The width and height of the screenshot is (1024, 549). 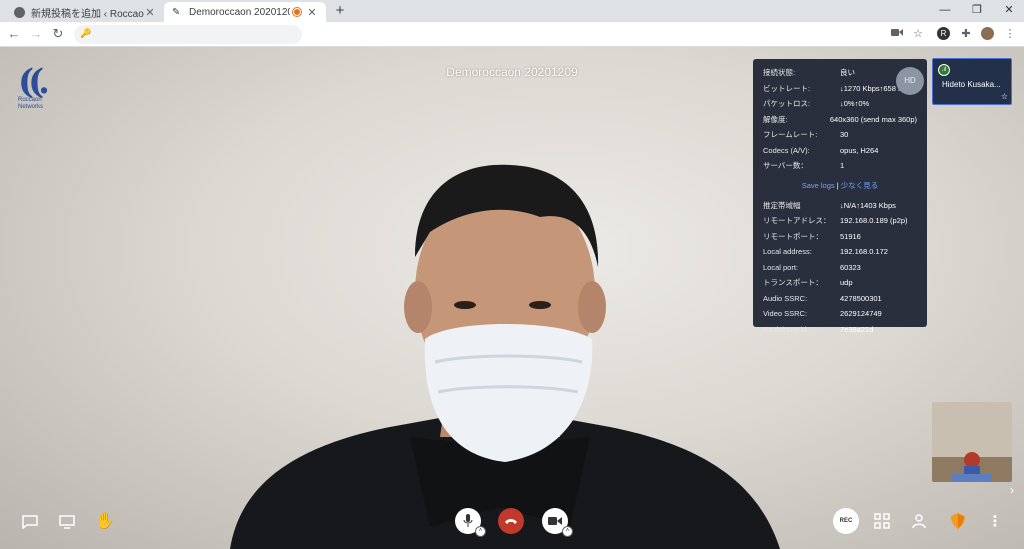 What do you see at coordinates (977, 10) in the screenshot?
I see `maximize-button: ❐` at bounding box center [977, 10].